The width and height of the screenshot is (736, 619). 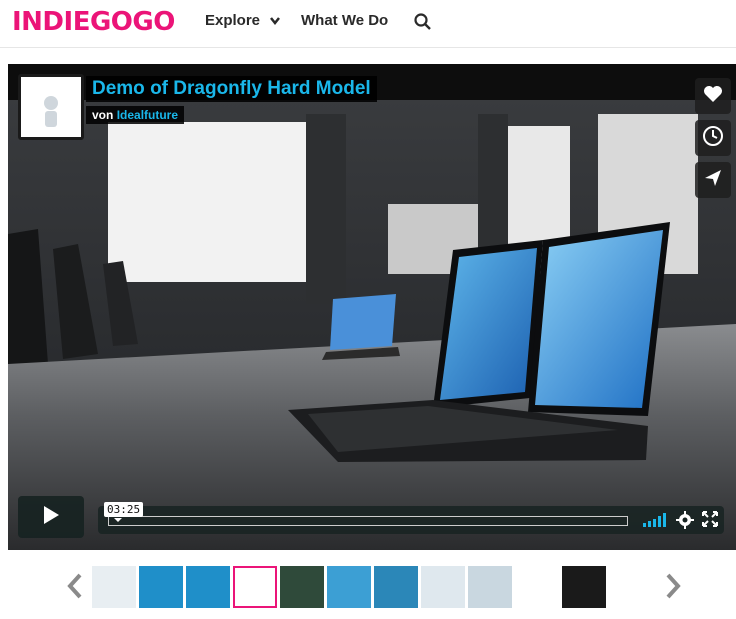 I want to click on progress-bar, so click(x=368, y=521).